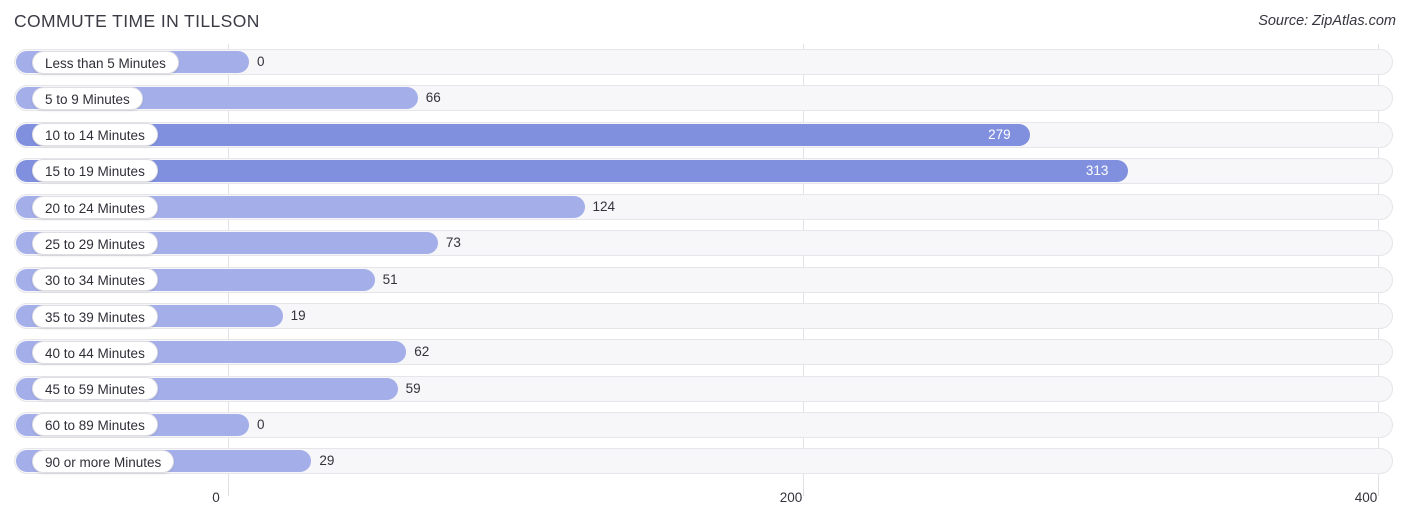 This screenshot has width=1406, height=523. What do you see at coordinates (703, 316) in the screenshot?
I see `table-row: 35 to 39 Minutes 19` at bounding box center [703, 316].